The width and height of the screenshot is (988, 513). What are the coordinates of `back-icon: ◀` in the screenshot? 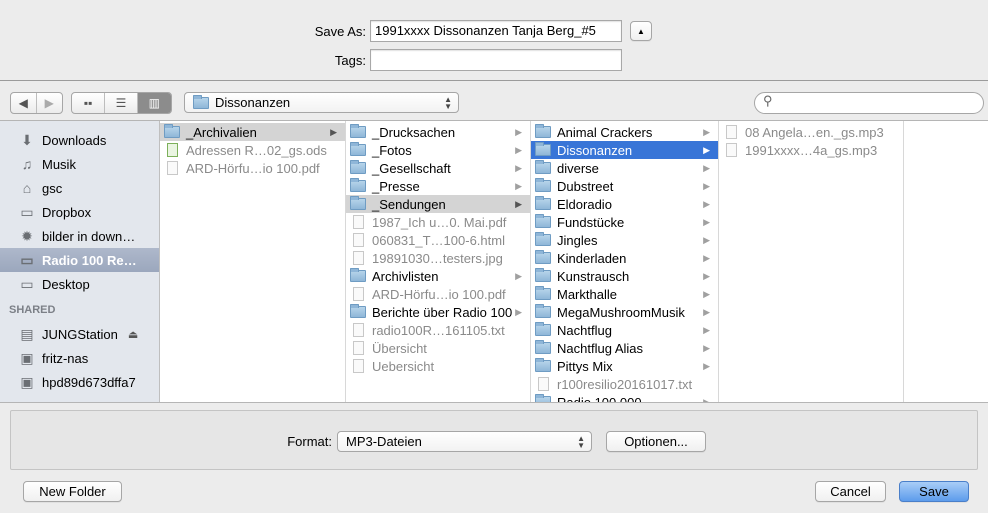 It's located at (24, 103).